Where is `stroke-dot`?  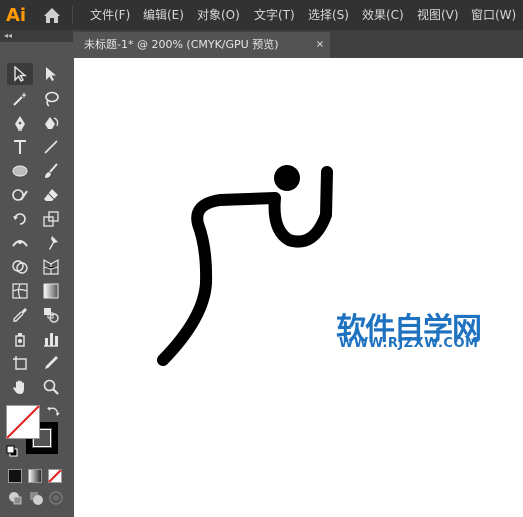
stroke-dot is located at coordinates (287, 178).